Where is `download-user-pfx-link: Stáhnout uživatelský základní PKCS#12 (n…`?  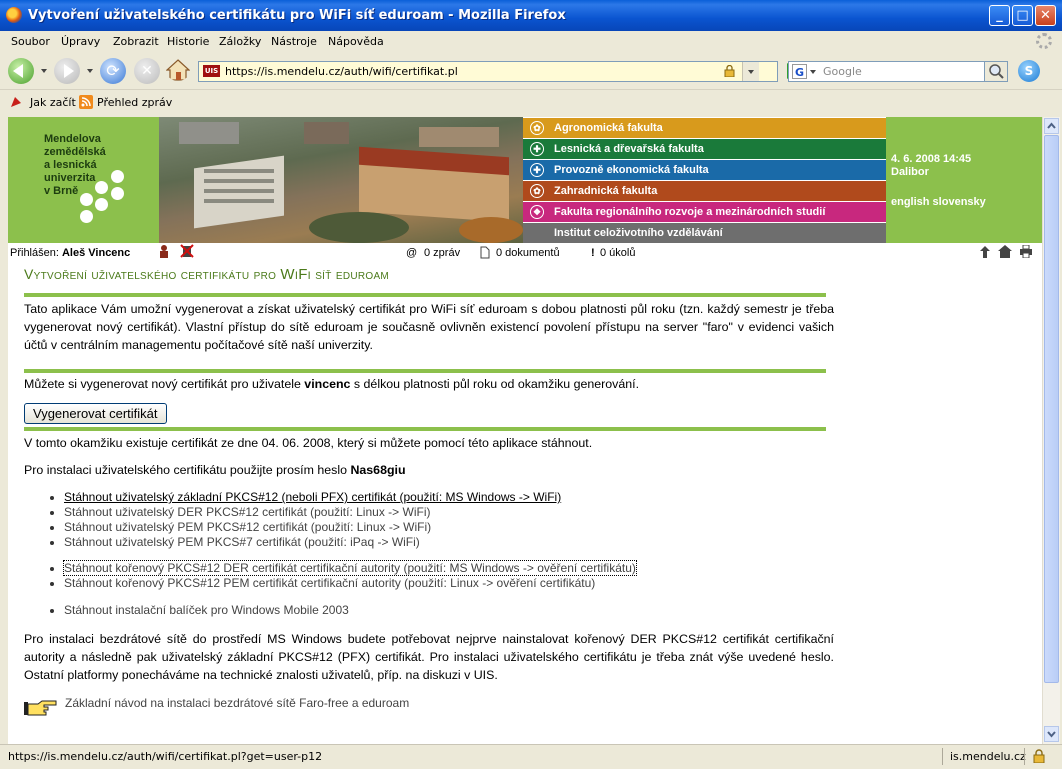
download-user-pfx-link: Stáhnout uživatelský základní PKCS#12 (n… is located at coordinates (312, 497).